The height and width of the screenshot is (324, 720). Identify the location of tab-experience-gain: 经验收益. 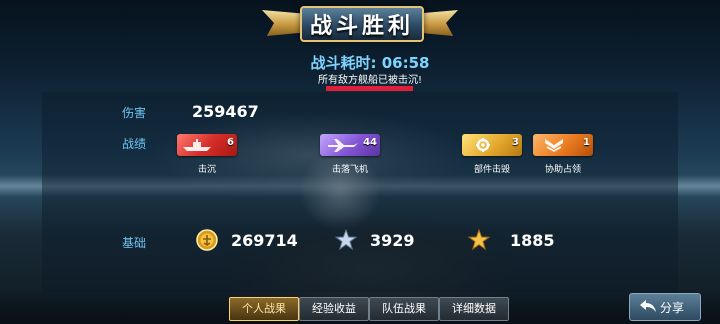
(334, 309).